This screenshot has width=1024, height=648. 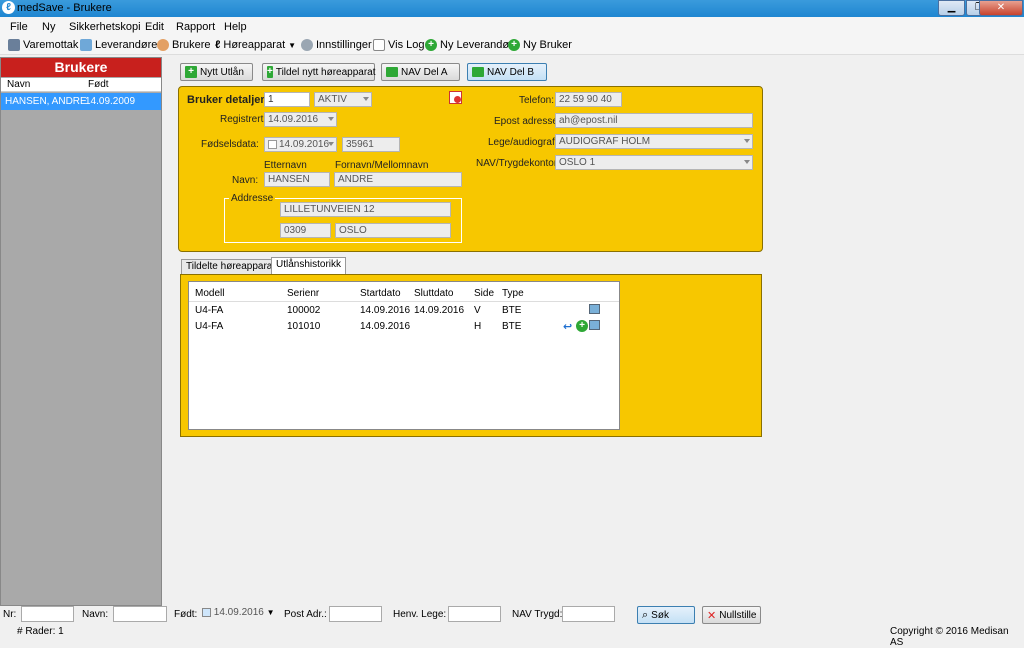 What do you see at coordinates (355, 614) in the screenshot?
I see `search-post-input` at bounding box center [355, 614].